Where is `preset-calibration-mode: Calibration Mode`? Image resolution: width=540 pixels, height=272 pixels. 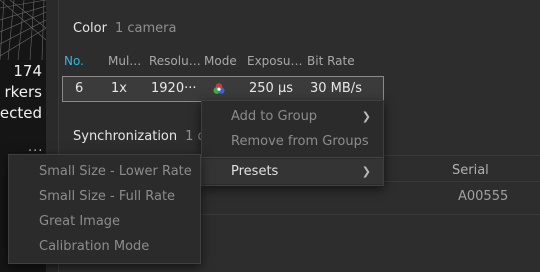
preset-calibration-mode: Calibration Mode is located at coordinates (104, 246).